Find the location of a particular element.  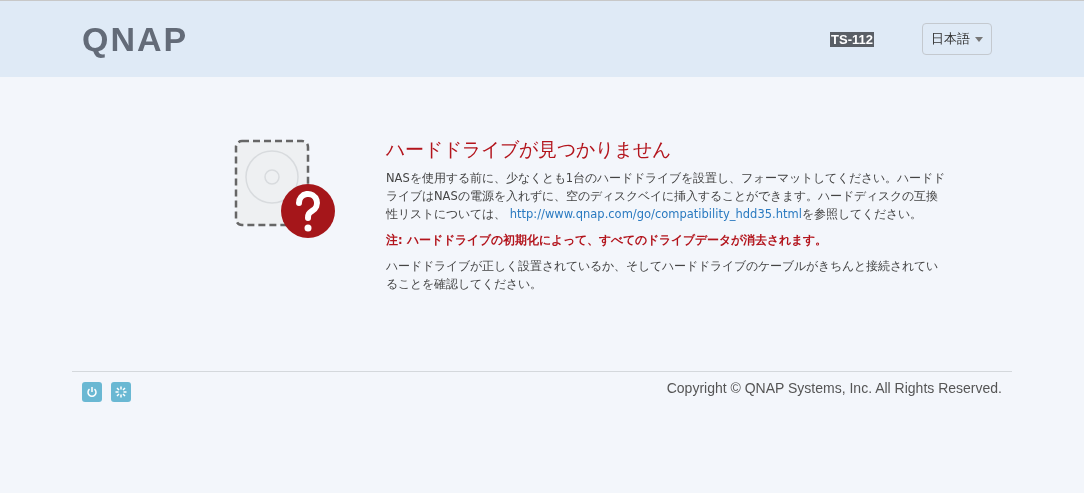

warning-text: 注: ハードドライブの初期化によって、すべてのドライブデータが消去されます。 is located at coordinates (607, 240).